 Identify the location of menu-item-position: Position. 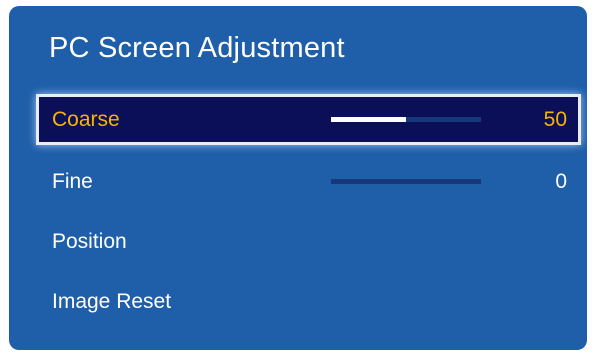
(308, 241).